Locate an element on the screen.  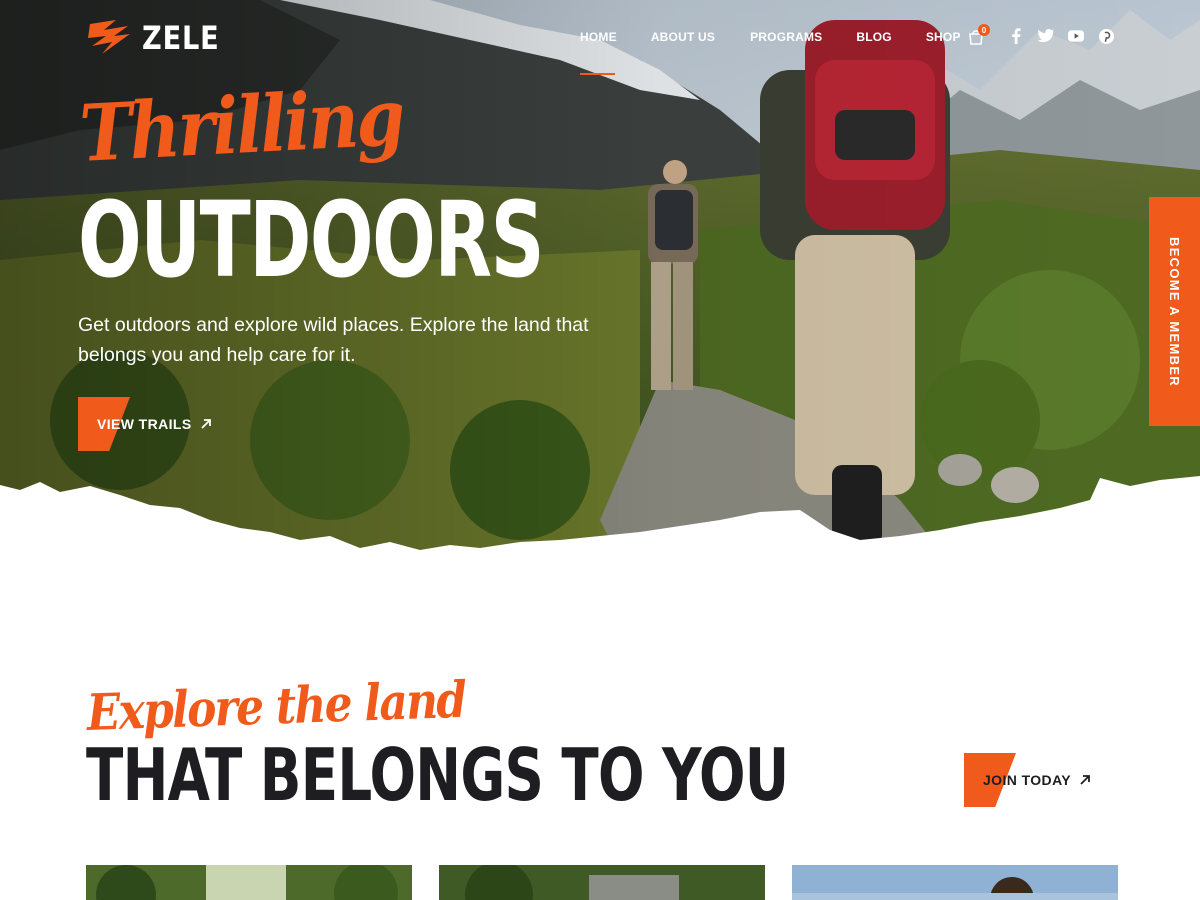
join-today-button: JOIN TODAY is located at coordinates (1027, 780).